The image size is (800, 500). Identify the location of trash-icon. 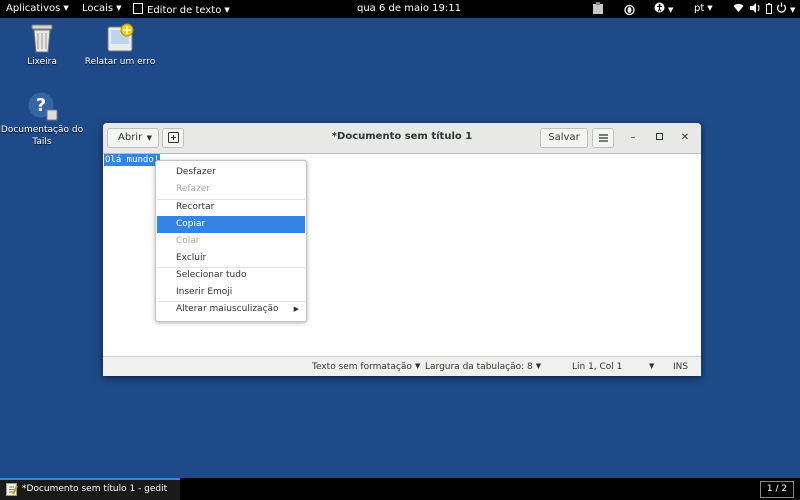
(42, 38).